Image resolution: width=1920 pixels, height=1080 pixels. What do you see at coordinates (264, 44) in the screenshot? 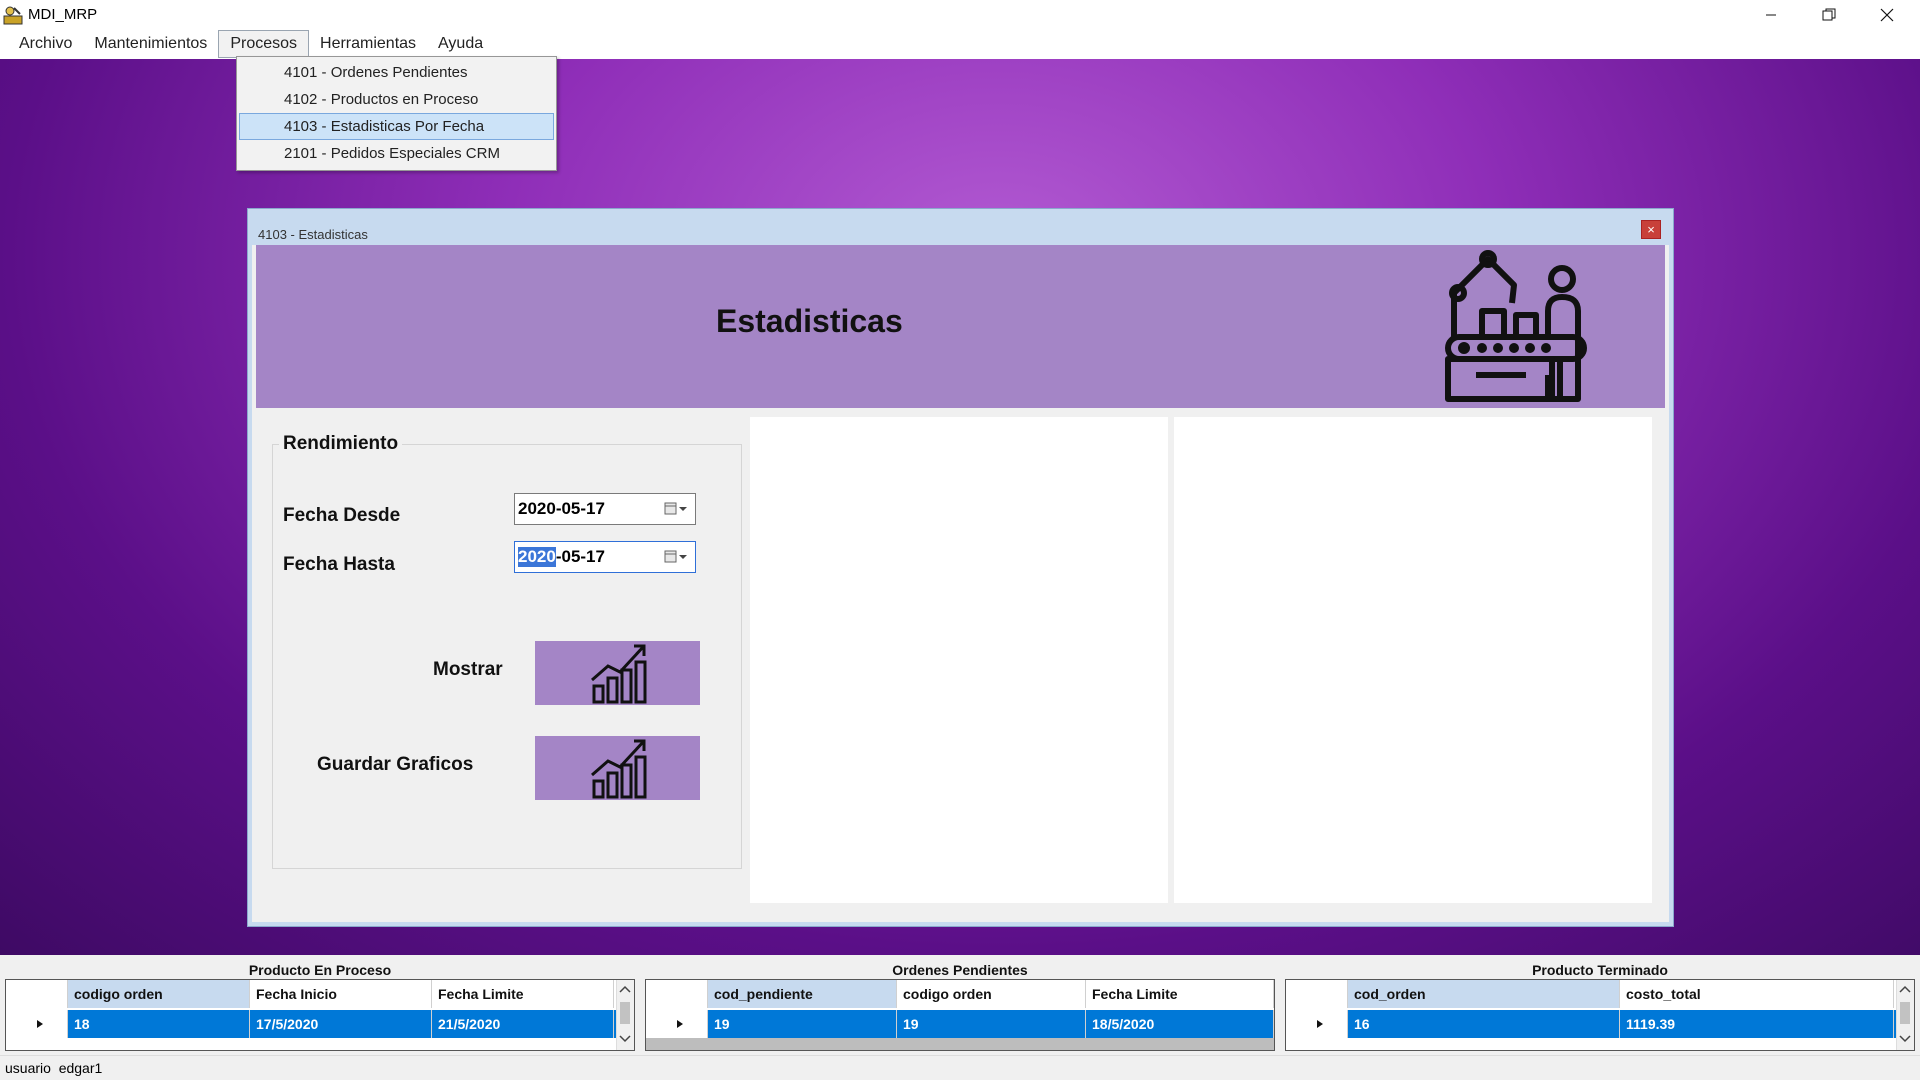
I see `menu-procesos: Procesos` at bounding box center [264, 44].